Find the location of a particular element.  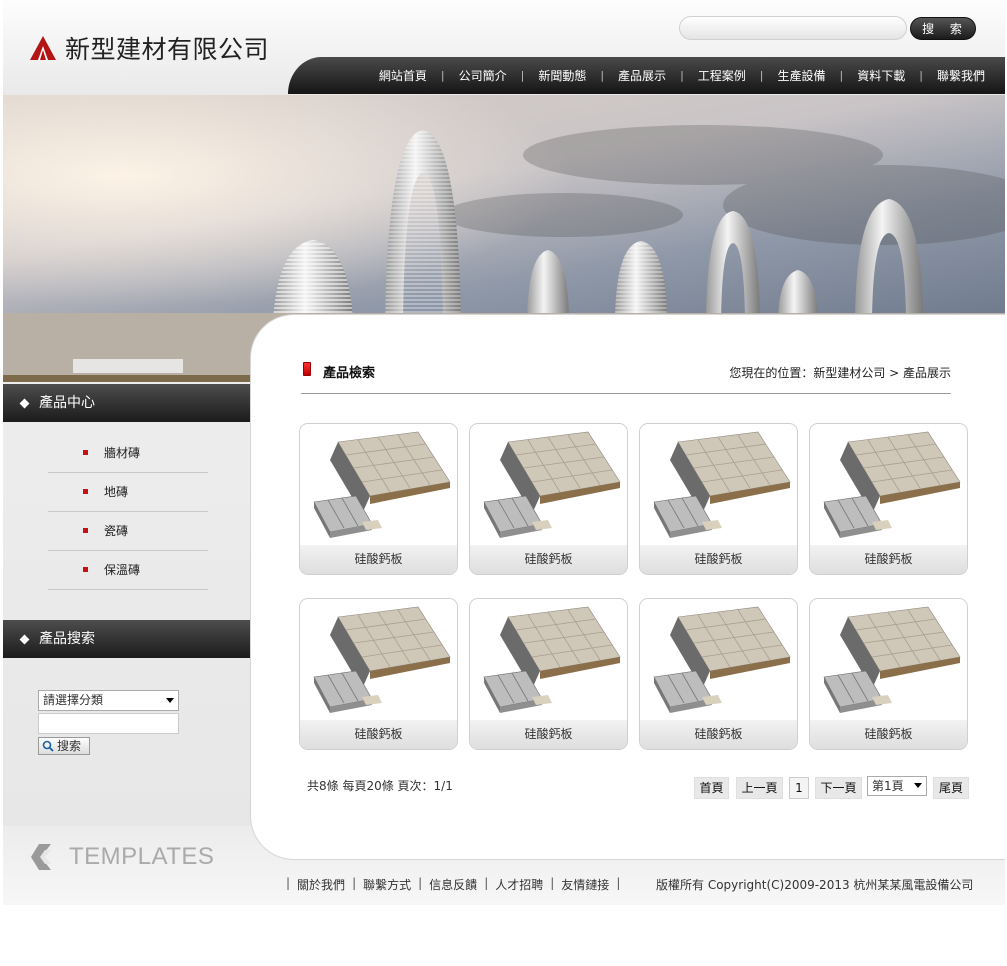

nav-item-projects: 工程案例 is located at coordinates (722, 75).